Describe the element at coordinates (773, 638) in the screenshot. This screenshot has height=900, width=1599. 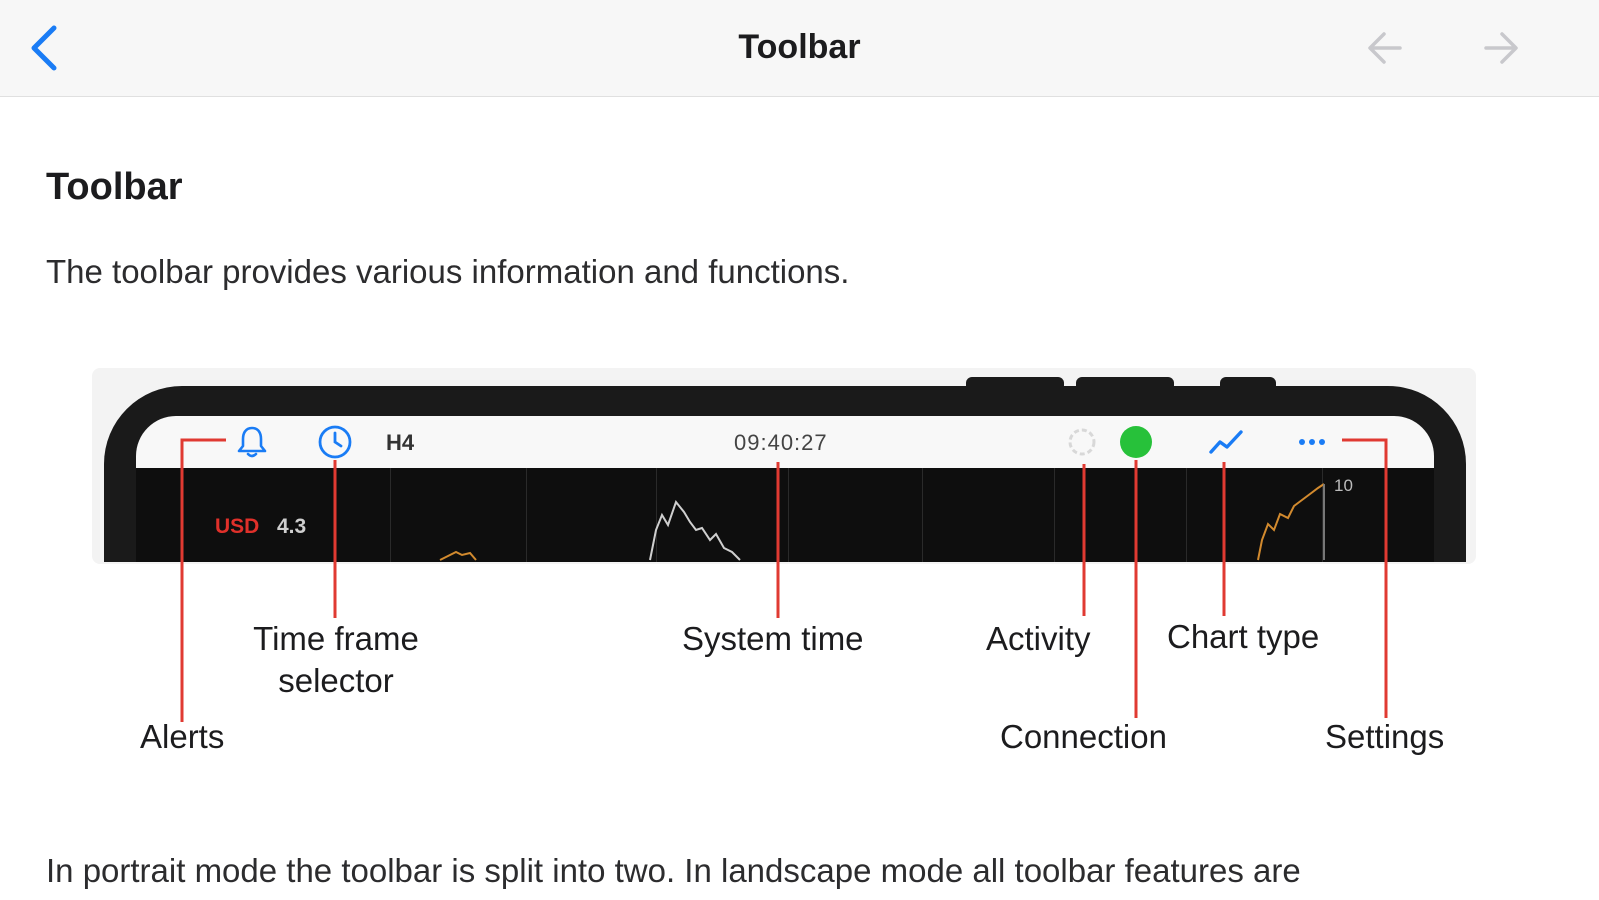
I see `callout-system-time: System time` at that location.